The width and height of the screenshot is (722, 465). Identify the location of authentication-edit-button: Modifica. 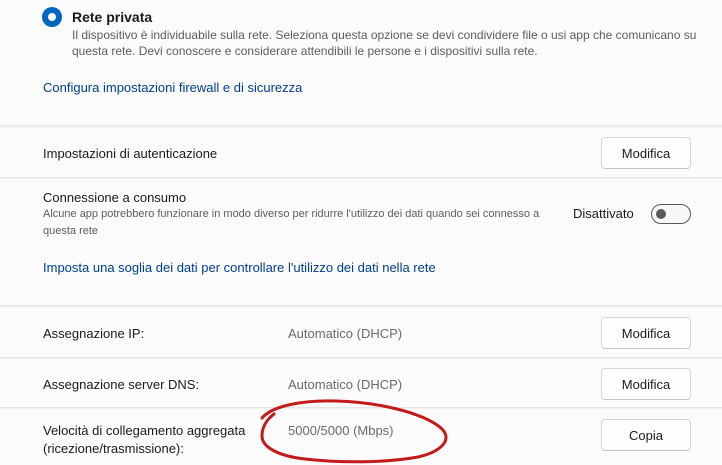
(646, 153).